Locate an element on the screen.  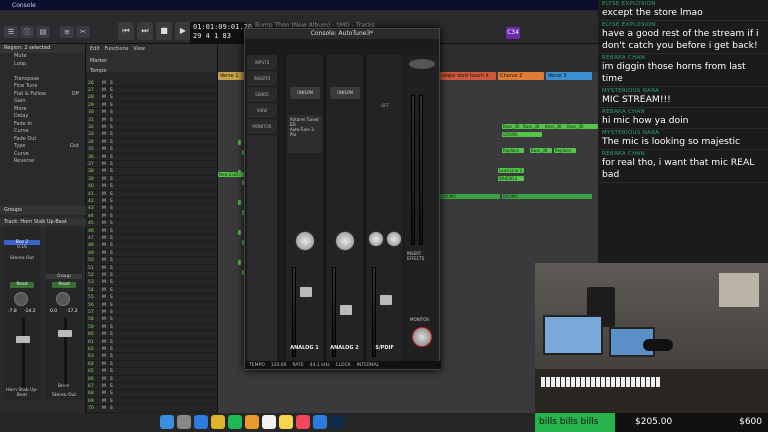
finder-icon is located at coordinates (167, 422).